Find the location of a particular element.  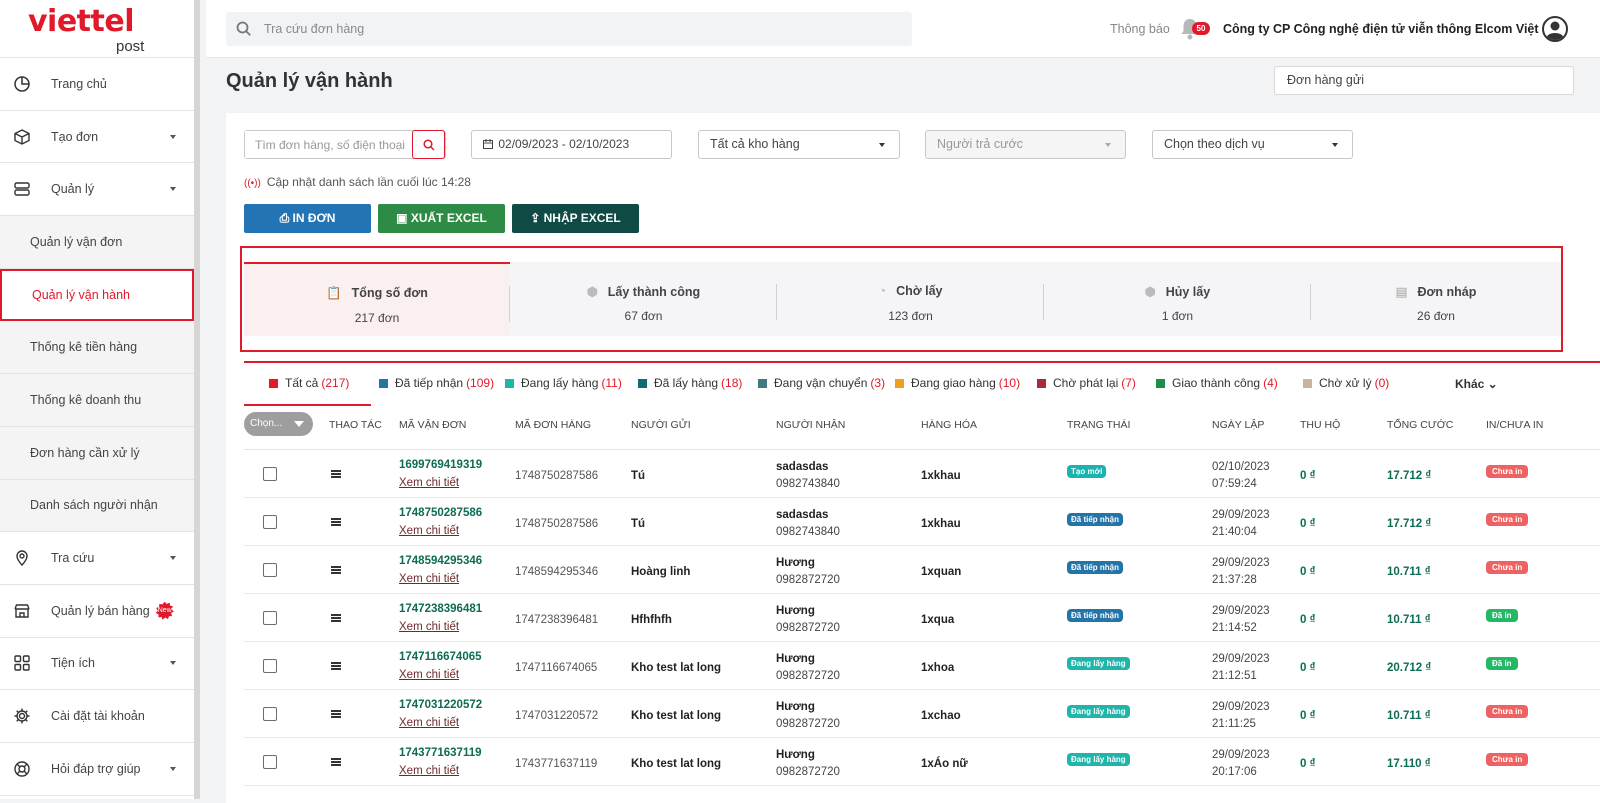

waybill-code-link: 1747116674065 is located at coordinates (440, 657).